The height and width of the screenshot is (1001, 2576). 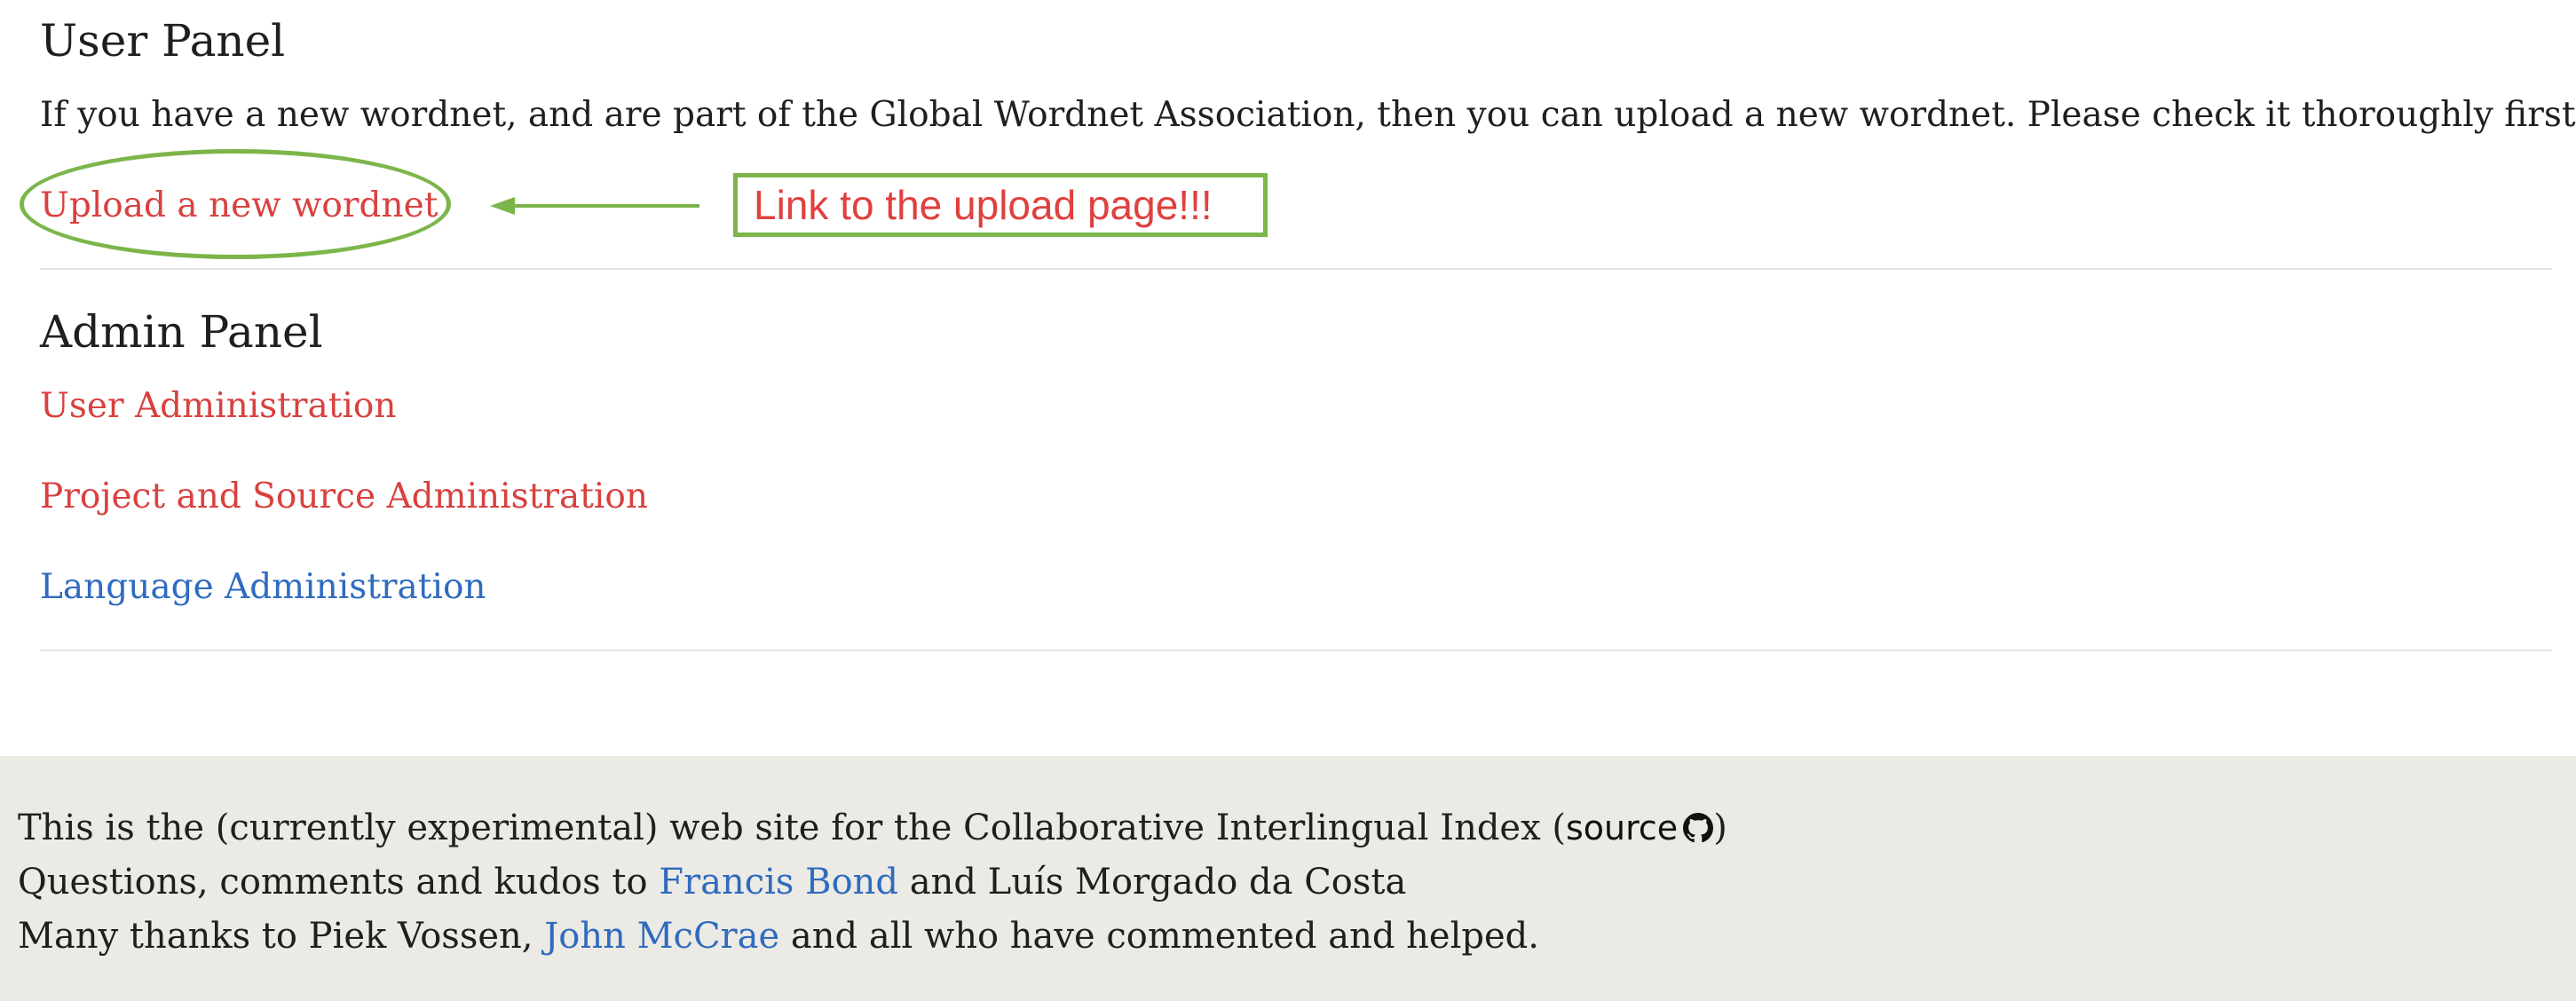 What do you see at coordinates (339, 882) in the screenshot?
I see `footer-contact-text: Questions, comments and kudos to` at bounding box center [339, 882].